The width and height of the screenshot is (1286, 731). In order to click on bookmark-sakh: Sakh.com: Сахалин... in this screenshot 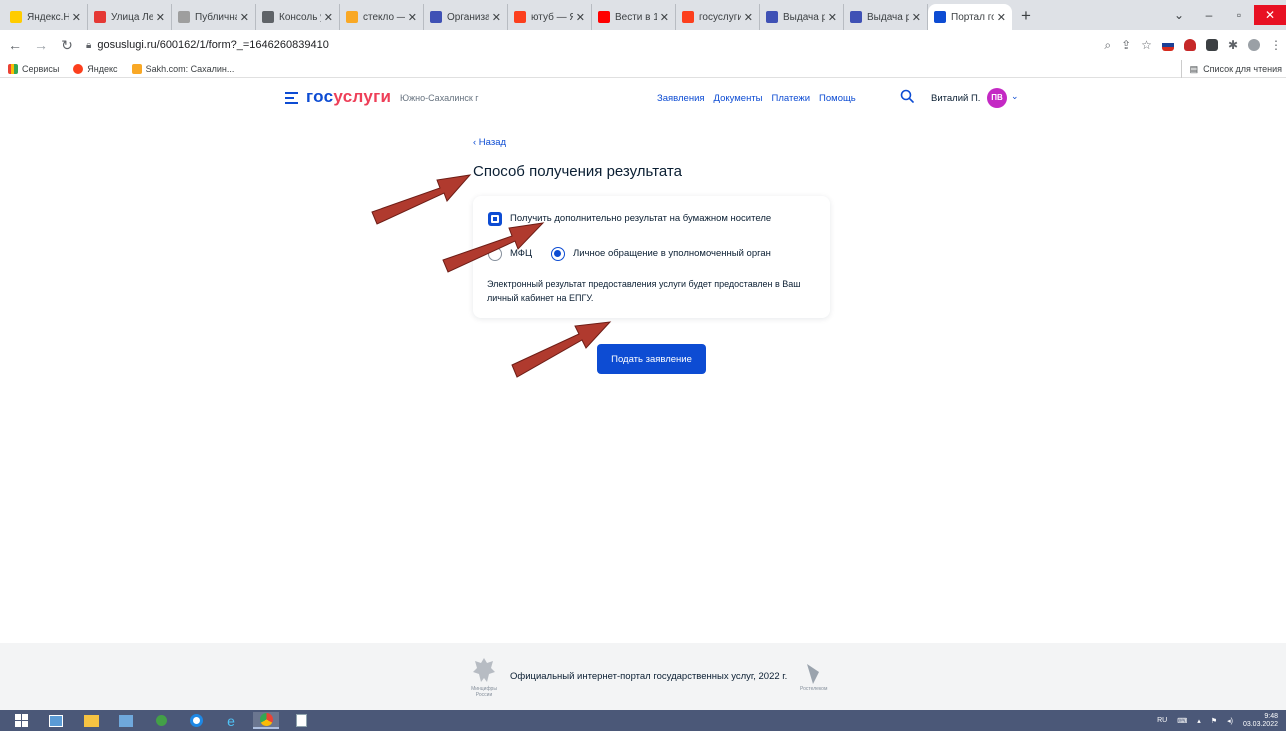, I will do `click(182, 68)`.